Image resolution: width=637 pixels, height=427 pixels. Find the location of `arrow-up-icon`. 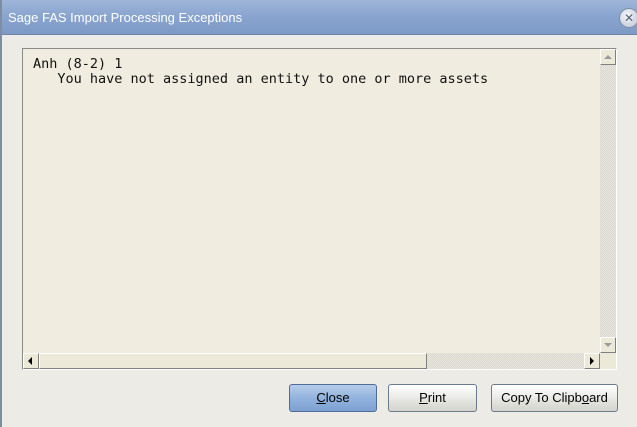

arrow-up-icon is located at coordinates (608, 57).